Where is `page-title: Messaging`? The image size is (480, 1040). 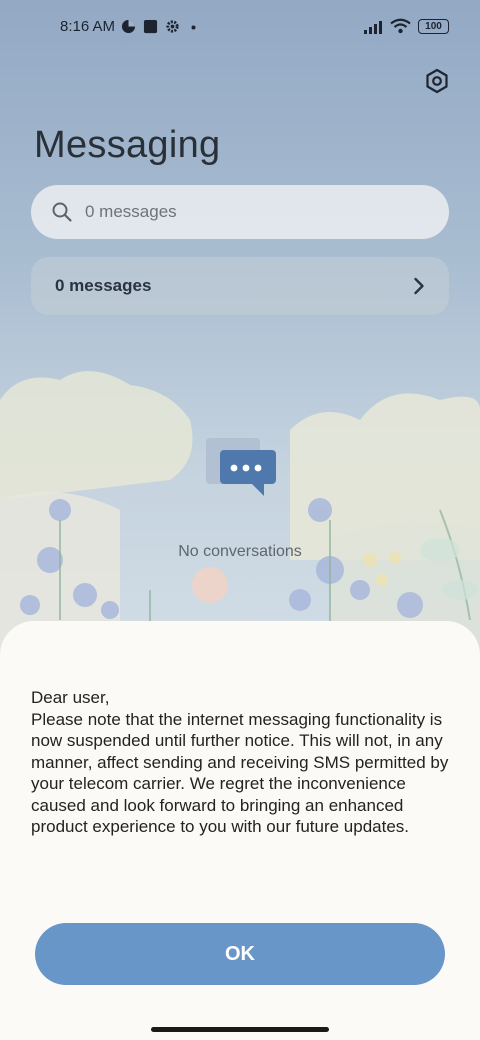
page-title: Messaging is located at coordinates (127, 145).